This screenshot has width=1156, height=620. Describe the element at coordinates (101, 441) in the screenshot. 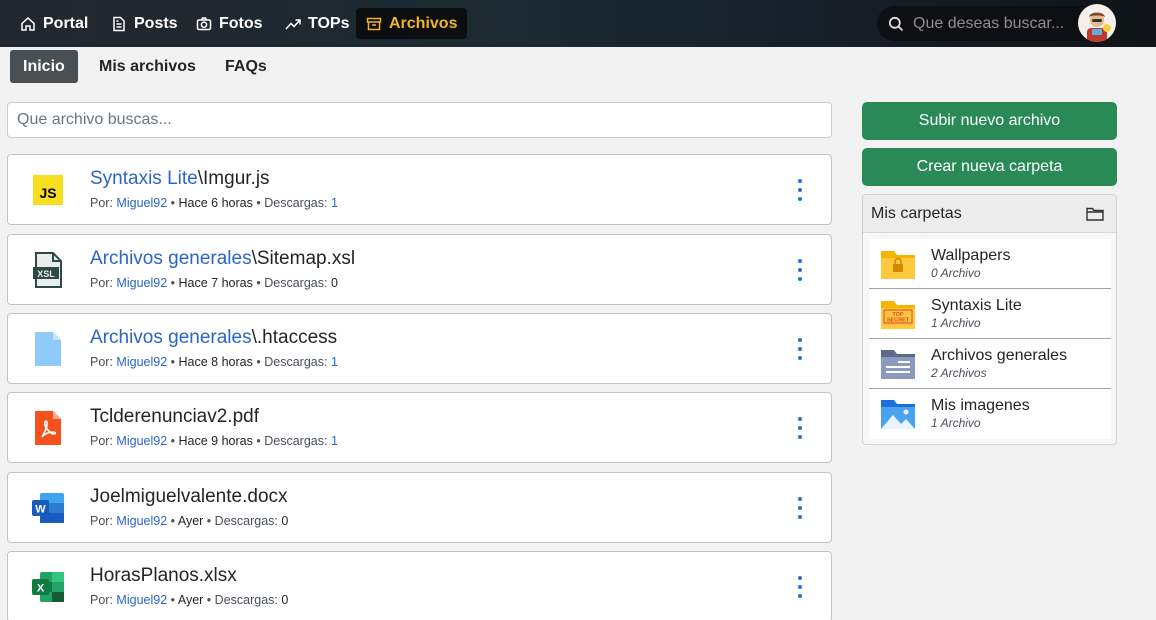

I see `meta-by-label: Por:` at that location.